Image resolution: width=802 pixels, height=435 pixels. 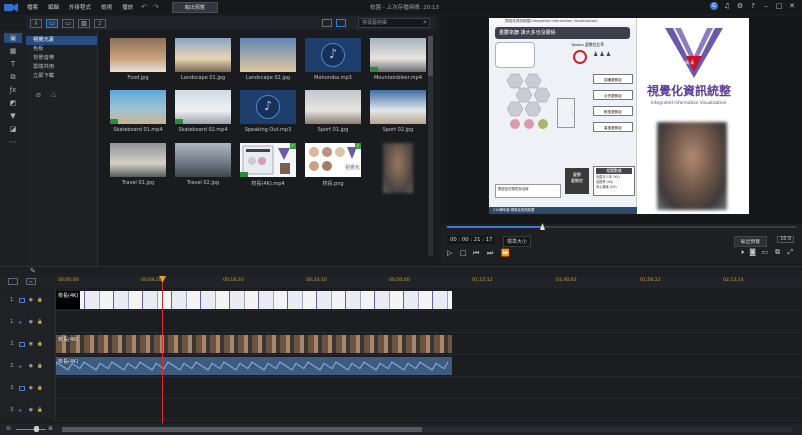 I want to click on category-download: 立即下載, so click(x=61, y=76).